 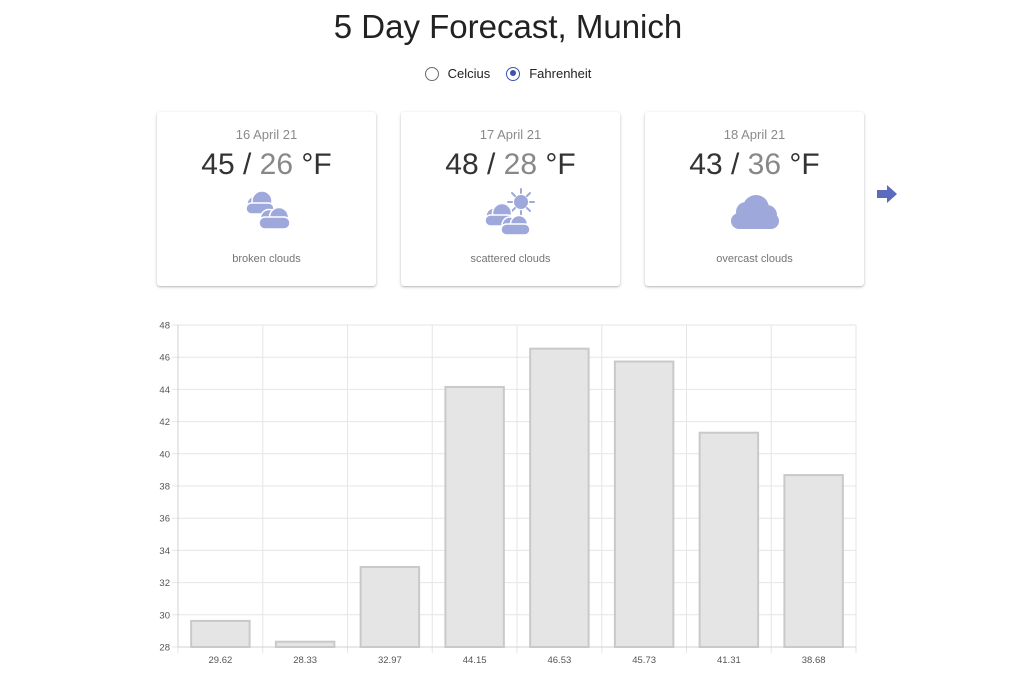 What do you see at coordinates (164, 487) in the screenshot?
I see `y-tick-label: 38` at bounding box center [164, 487].